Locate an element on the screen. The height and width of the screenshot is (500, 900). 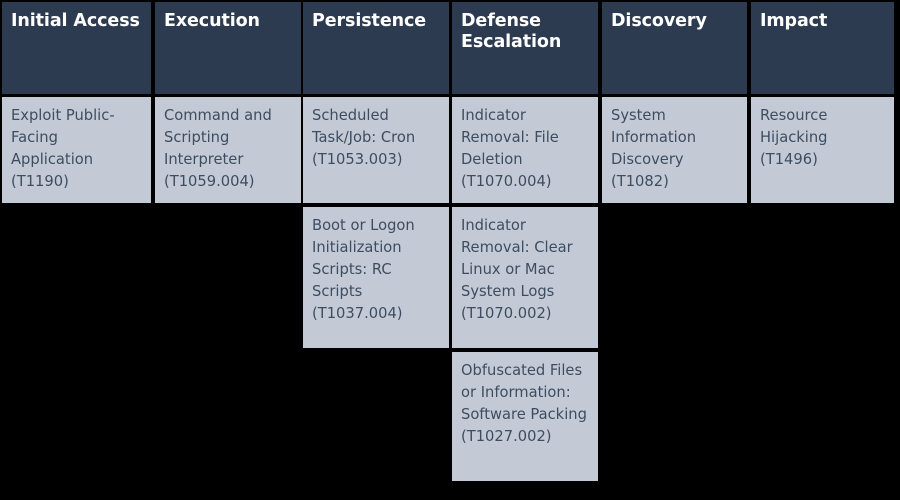
column-header-initial-access: Initial Access is located at coordinates (76, 48).